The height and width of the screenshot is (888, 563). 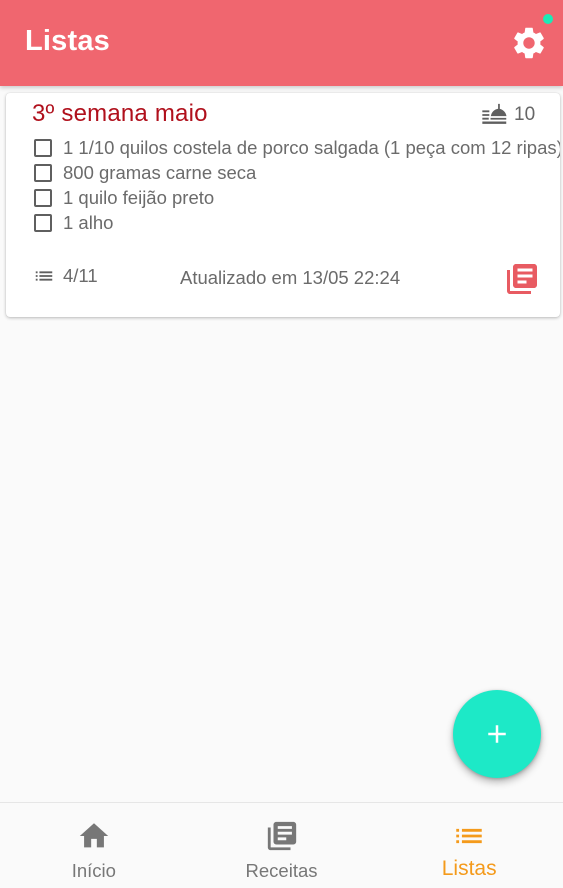 What do you see at coordinates (139, 197) in the screenshot?
I see `item-text: 1 quilo feijão preto` at bounding box center [139, 197].